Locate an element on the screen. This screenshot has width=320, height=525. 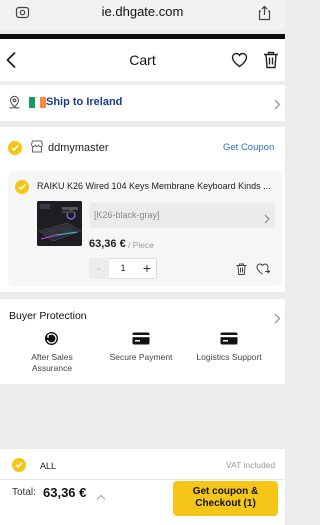
select-all-checkbox is located at coordinates (19, 465).